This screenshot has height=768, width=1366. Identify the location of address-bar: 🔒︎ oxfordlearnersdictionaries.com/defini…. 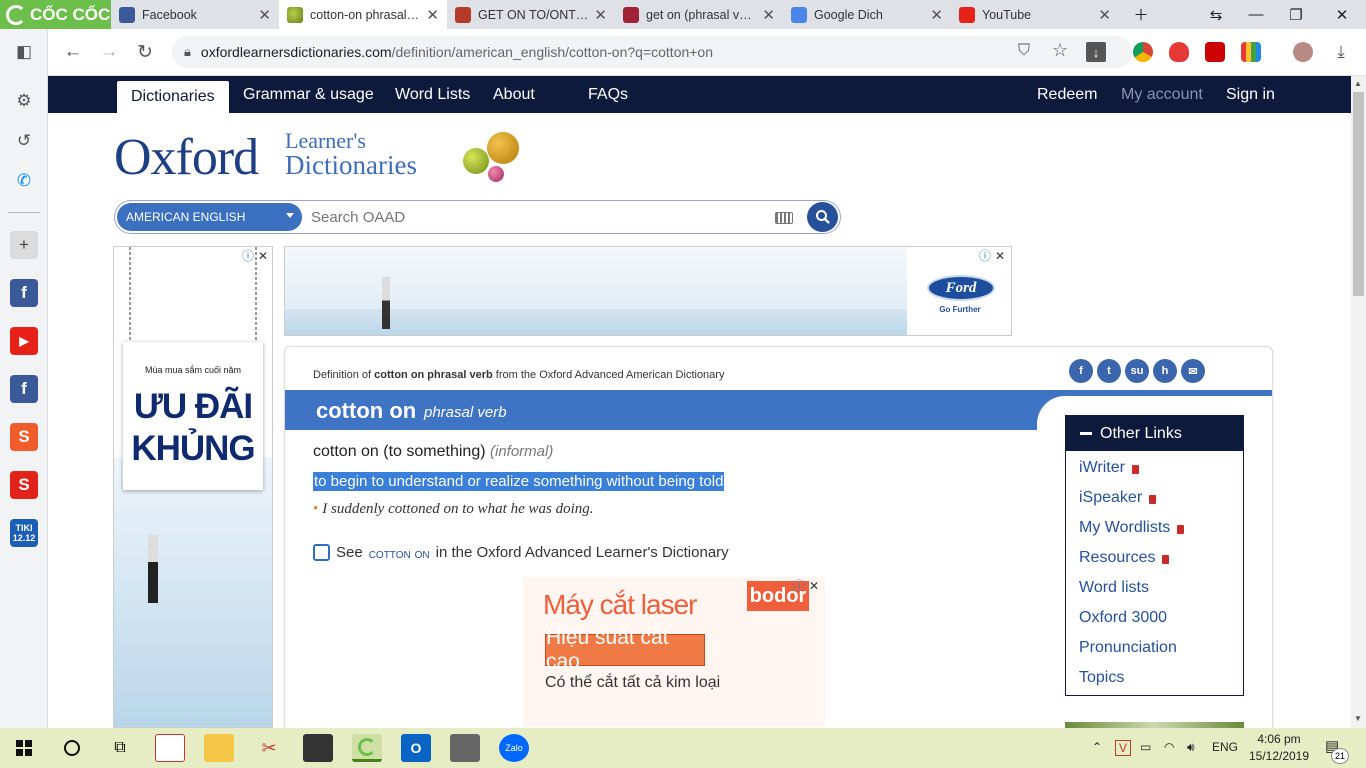
(652, 52).